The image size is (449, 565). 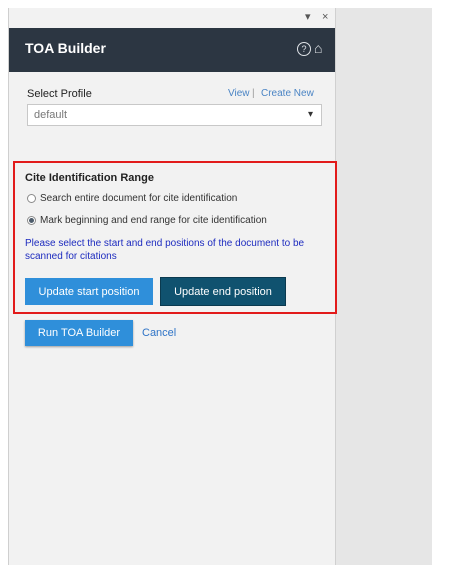 What do you see at coordinates (65, 48) in the screenshot?
I see `app-title: TOA Builder` at bounding box center [65, 48].